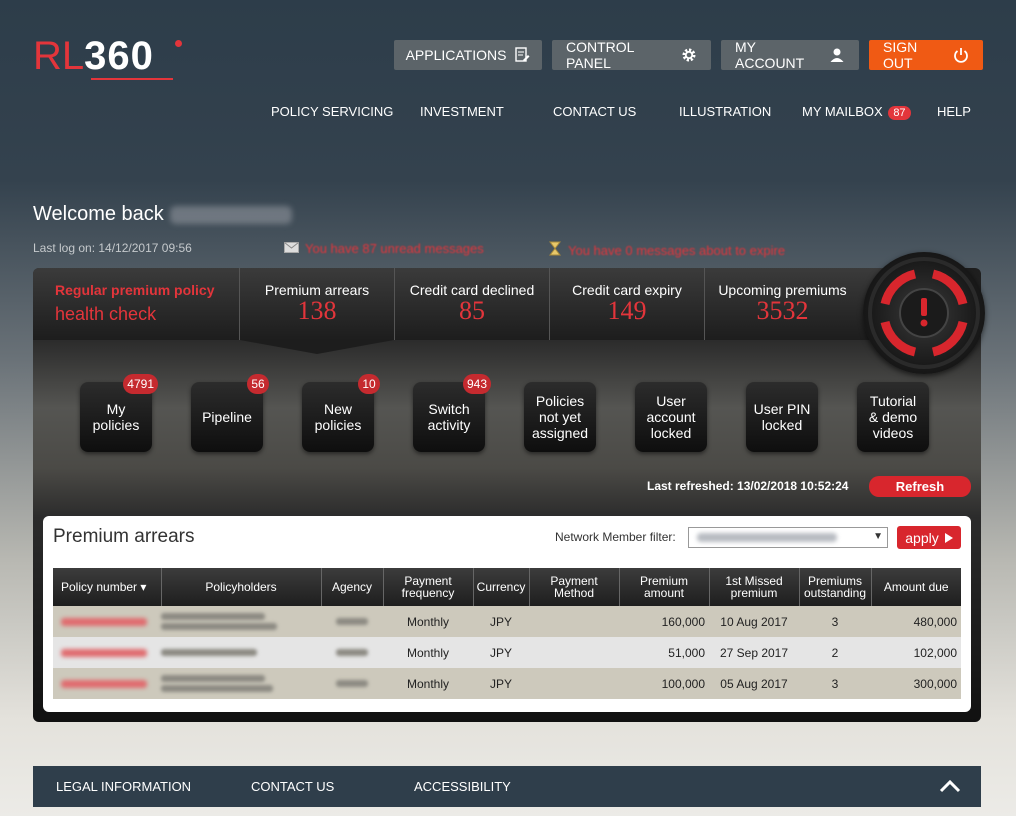 The width and height of the screenshot is (1016, 816). What do you see at coordinates (948, 538) in the screenshot?
I see `play-arrow-icon` at bounding box center [948, 538].